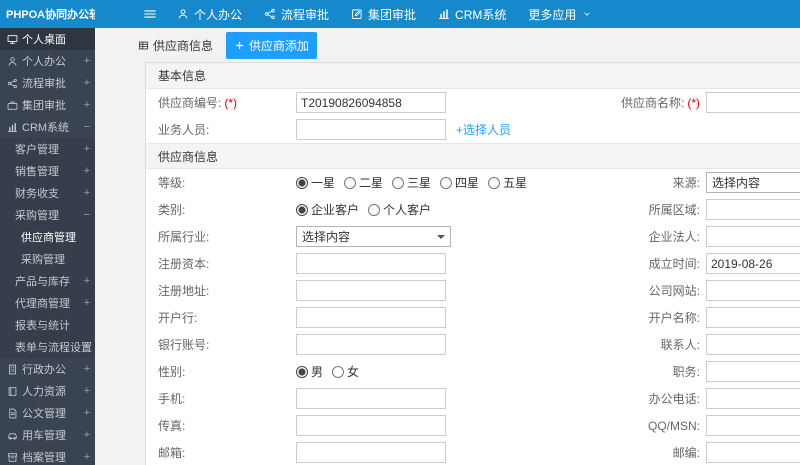  I want to click on sidebar-item: 报表与统计, so click(47, 325).